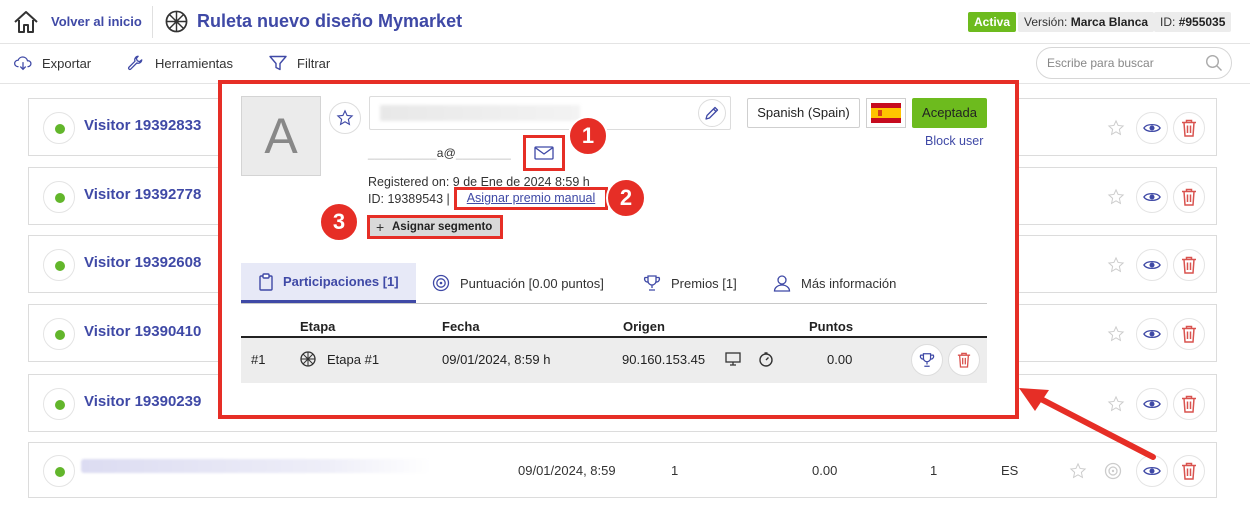 This screenshot has width=1250, height=508. I want to click on plus-icon: +, so click(380, 227).